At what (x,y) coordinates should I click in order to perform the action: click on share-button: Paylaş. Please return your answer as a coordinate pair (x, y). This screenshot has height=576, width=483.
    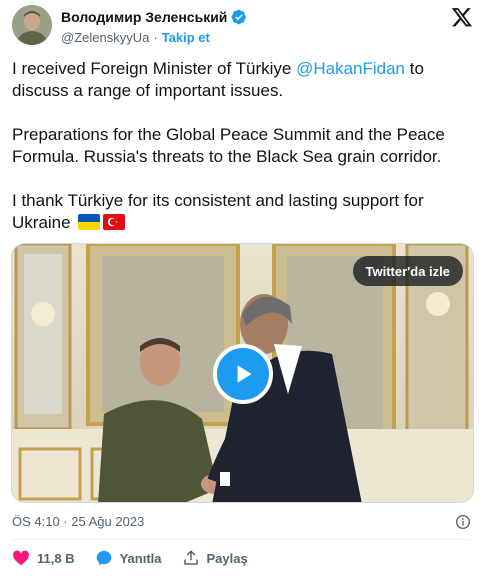
    Looking at the image, I should click on (215, 558).